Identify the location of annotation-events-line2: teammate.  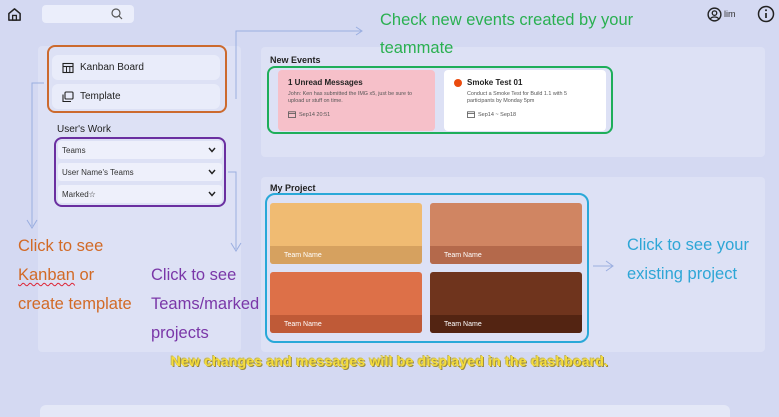
(417, 48).